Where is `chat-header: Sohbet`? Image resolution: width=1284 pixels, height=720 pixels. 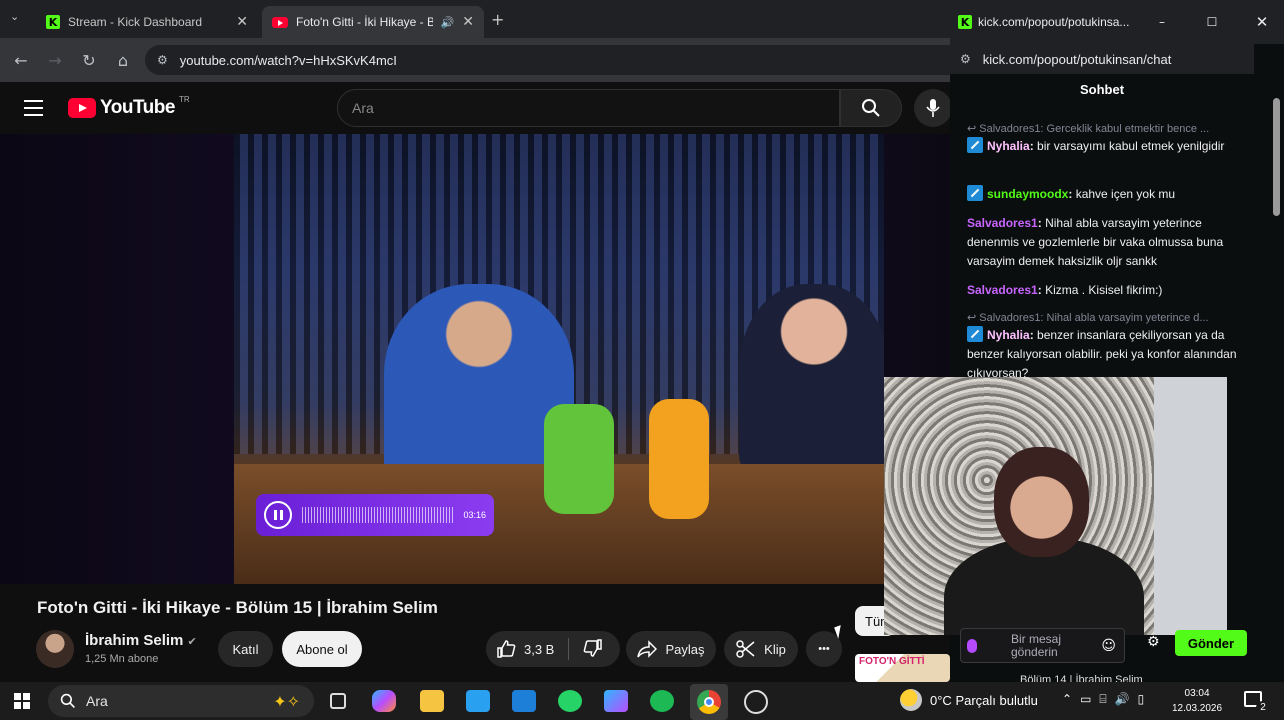
chat-header: Sohbet is located at coordinates (1102, 89).